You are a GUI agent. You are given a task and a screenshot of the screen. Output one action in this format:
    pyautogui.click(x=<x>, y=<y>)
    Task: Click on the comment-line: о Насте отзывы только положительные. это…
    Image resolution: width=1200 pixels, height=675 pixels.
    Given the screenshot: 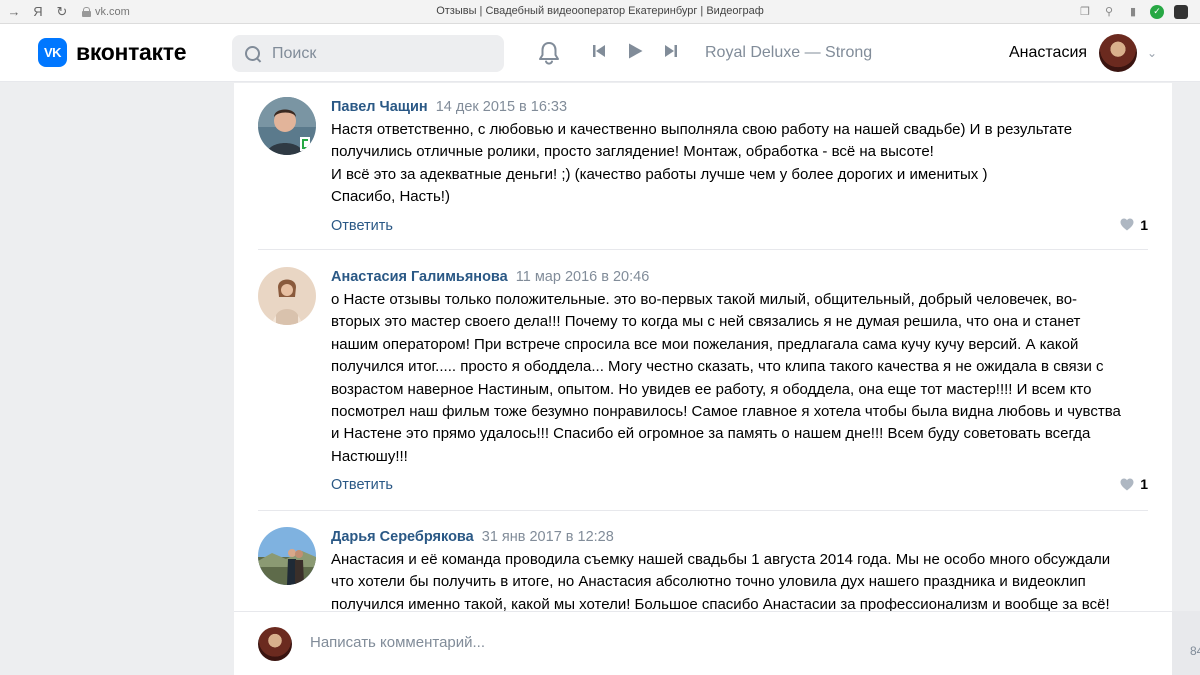 What is the action you would take?
    pyautogui.click(x=704, y=299)
    